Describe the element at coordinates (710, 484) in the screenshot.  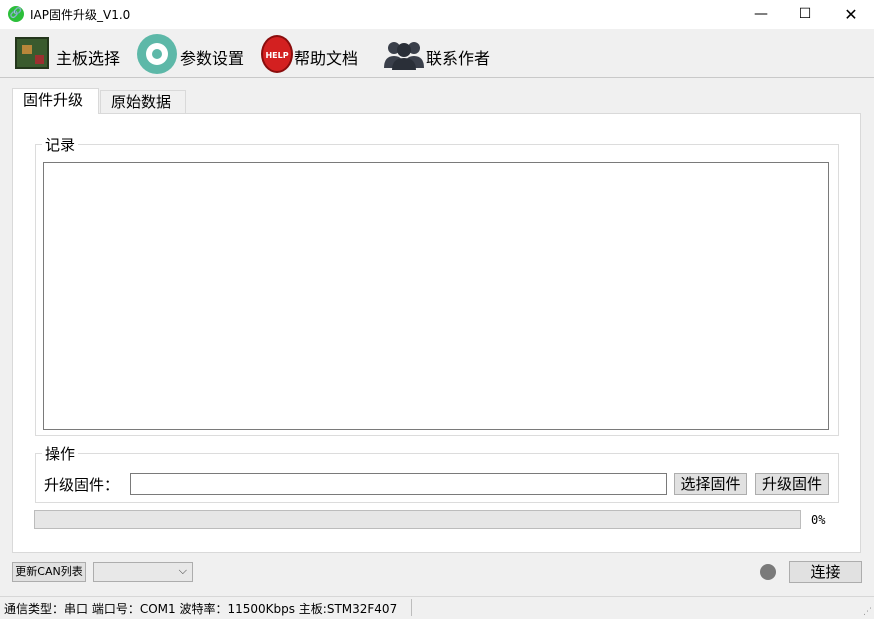
I see `select-firmware-button: 选择固件` at that location.